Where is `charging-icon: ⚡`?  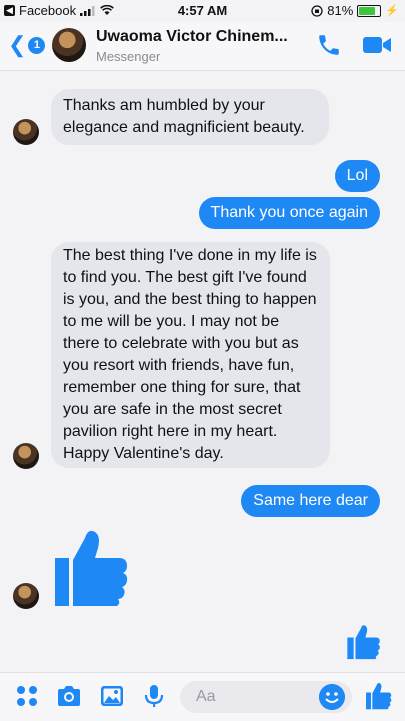
charging-icon: ⚡ is located at coordinates (392, 11).